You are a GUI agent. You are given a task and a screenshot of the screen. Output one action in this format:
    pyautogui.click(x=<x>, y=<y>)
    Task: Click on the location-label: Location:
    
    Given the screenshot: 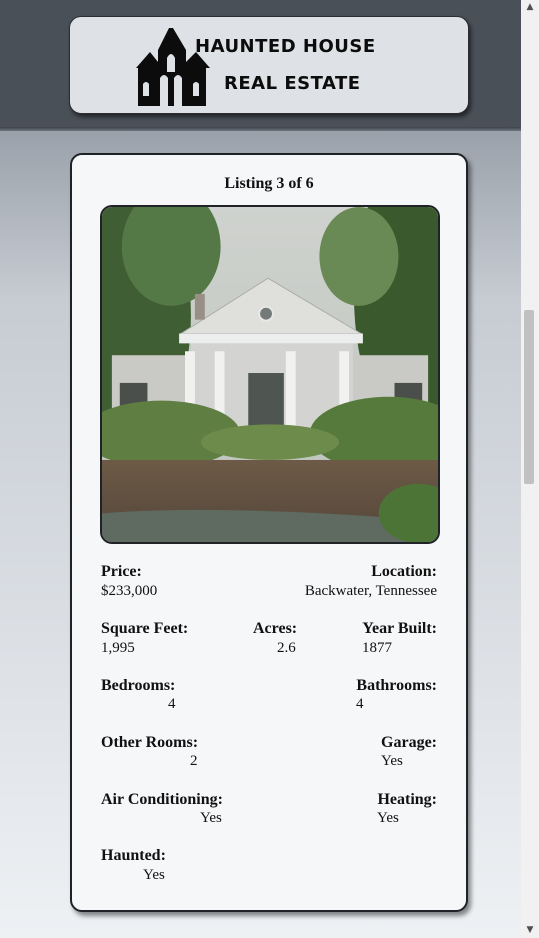 What is the action you would take?
    pyautogui.click(x=404, y=571)
    